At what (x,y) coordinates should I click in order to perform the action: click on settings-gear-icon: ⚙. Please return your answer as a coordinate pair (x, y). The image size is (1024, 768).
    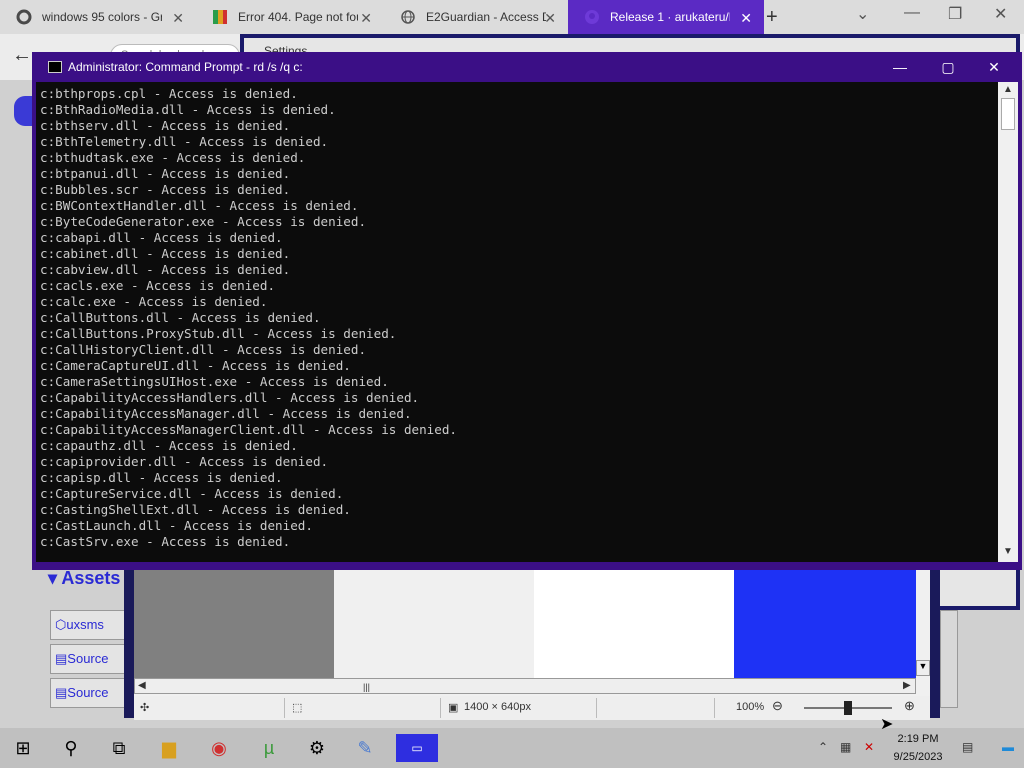
    Looking at the image, I should click on (317, 748).